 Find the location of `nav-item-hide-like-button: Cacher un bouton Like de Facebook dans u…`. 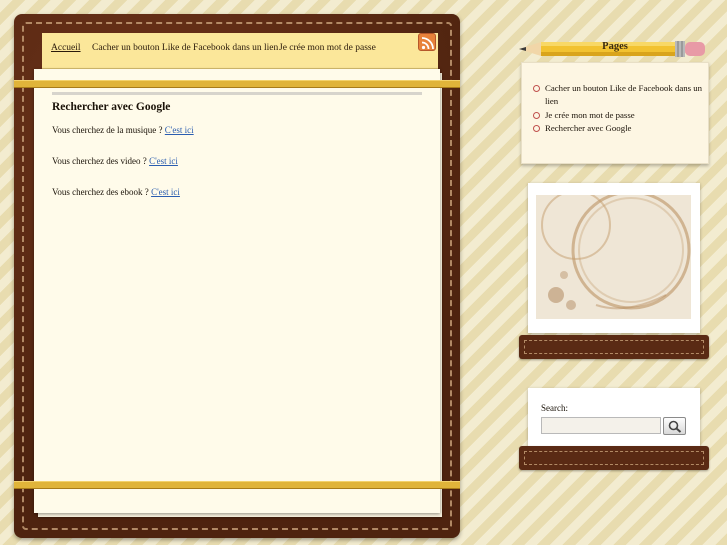

nav-item-hide-like-button: Cacher un bouton Like de Facebook dans u… is located at coordinates (185, 48).